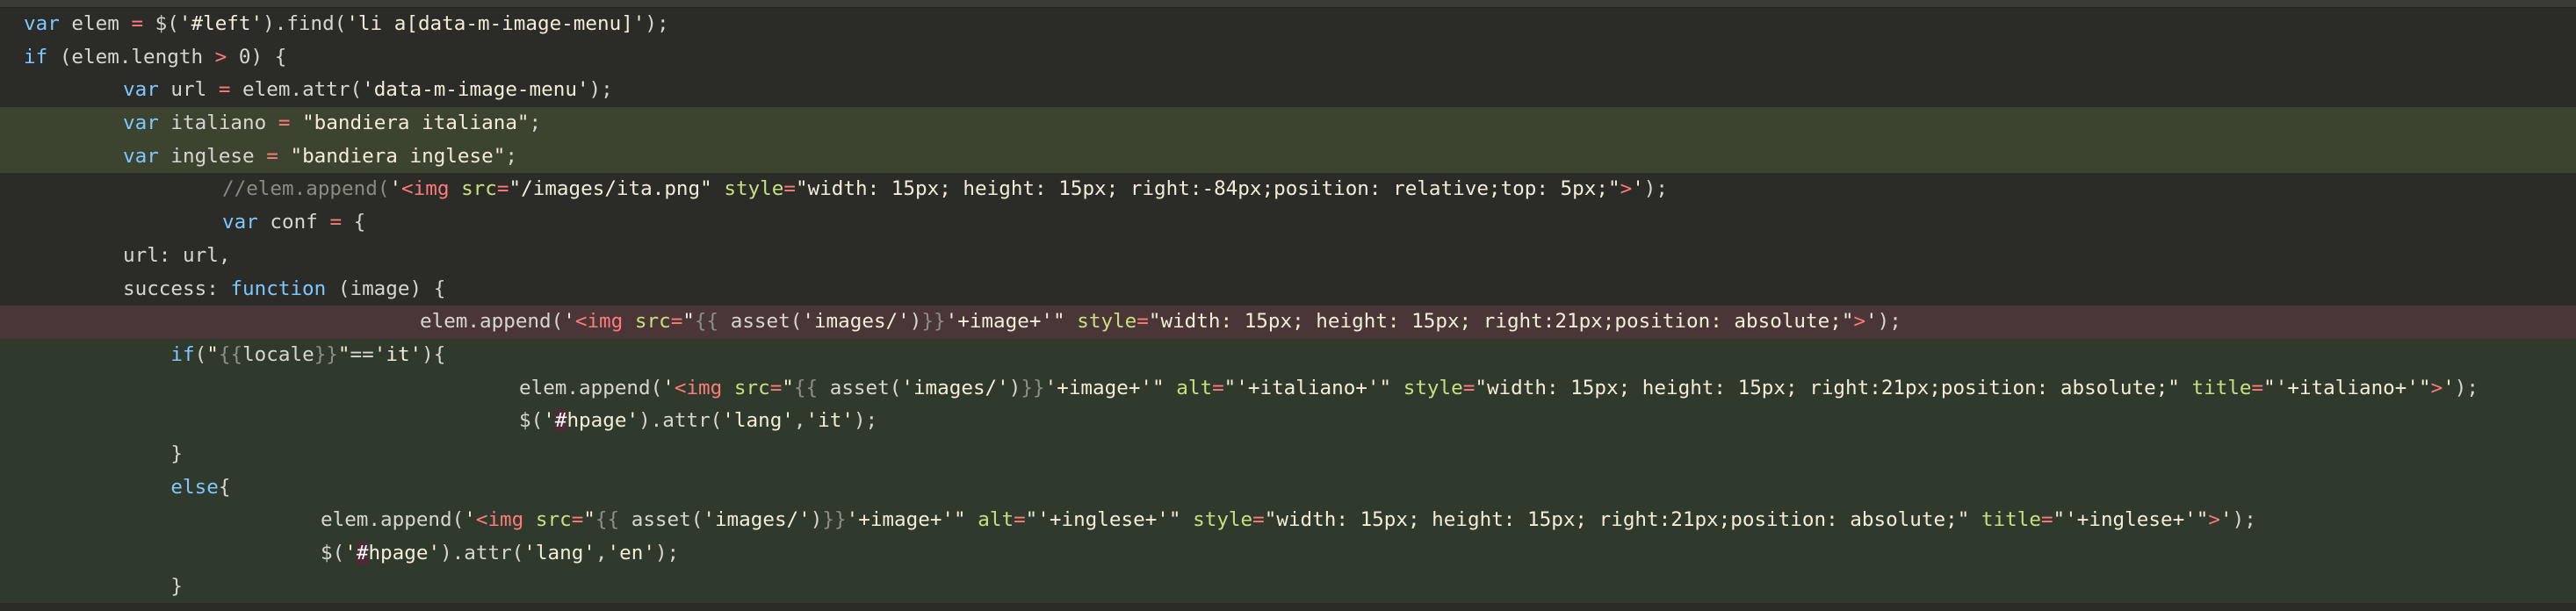 Image resolution: width=2576 pixels, height=611 pixels. What do you see at coordinates (1288, 488) in the screenshot?
I see `code-line-15: else{` at bounding box center [1288, 488].